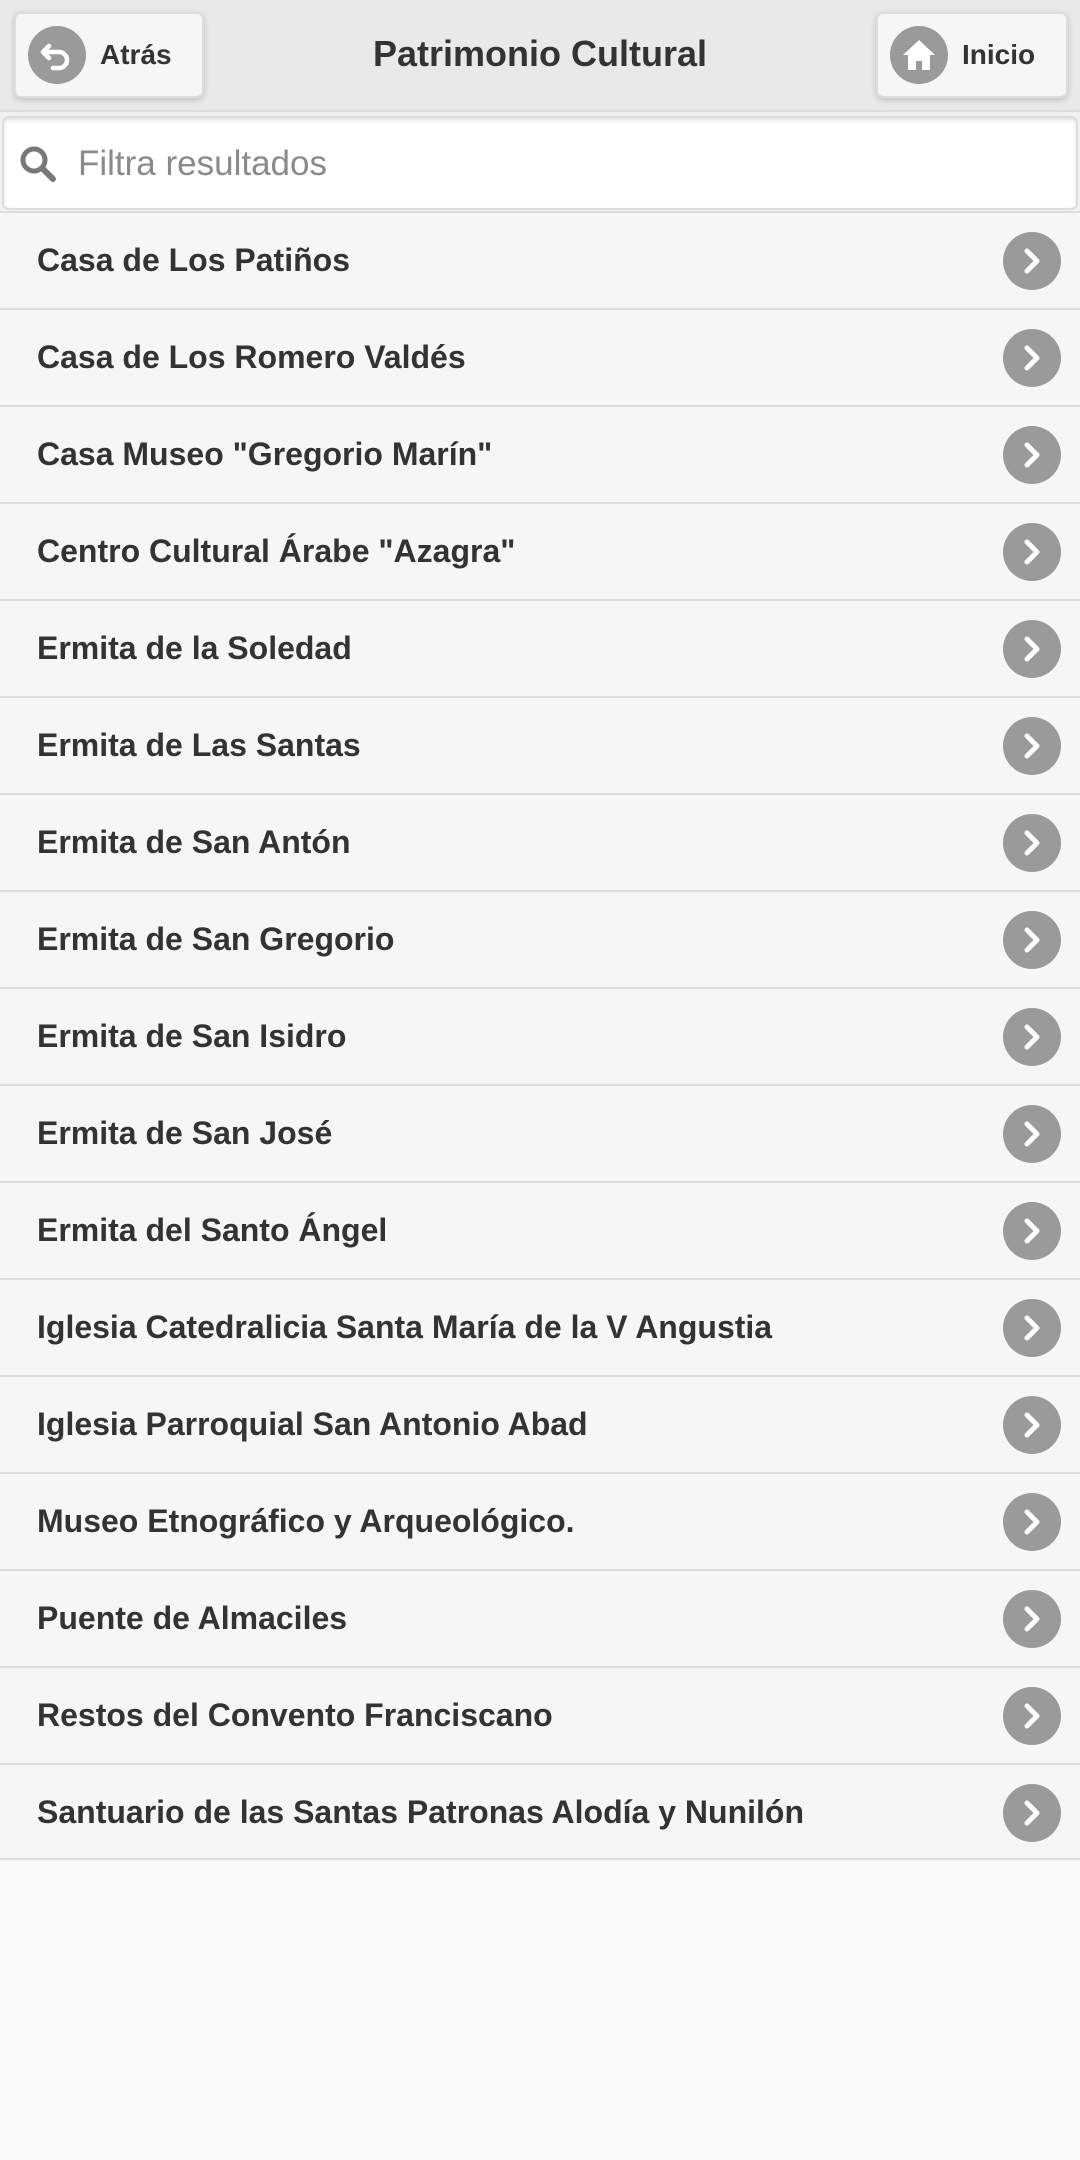 The image size is (1080, 2160). I want to click on list-item: Restos del Convento Franciscano, so click(540, 1714).